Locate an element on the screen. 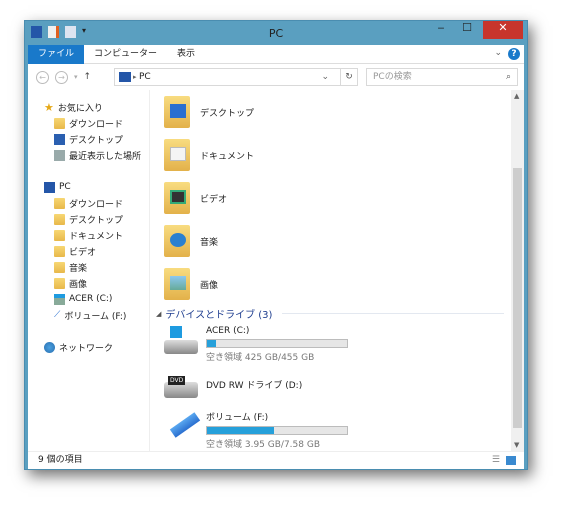 The image size is (573, 516). search-icon: ⌕ is located at coordinates (508, 77).